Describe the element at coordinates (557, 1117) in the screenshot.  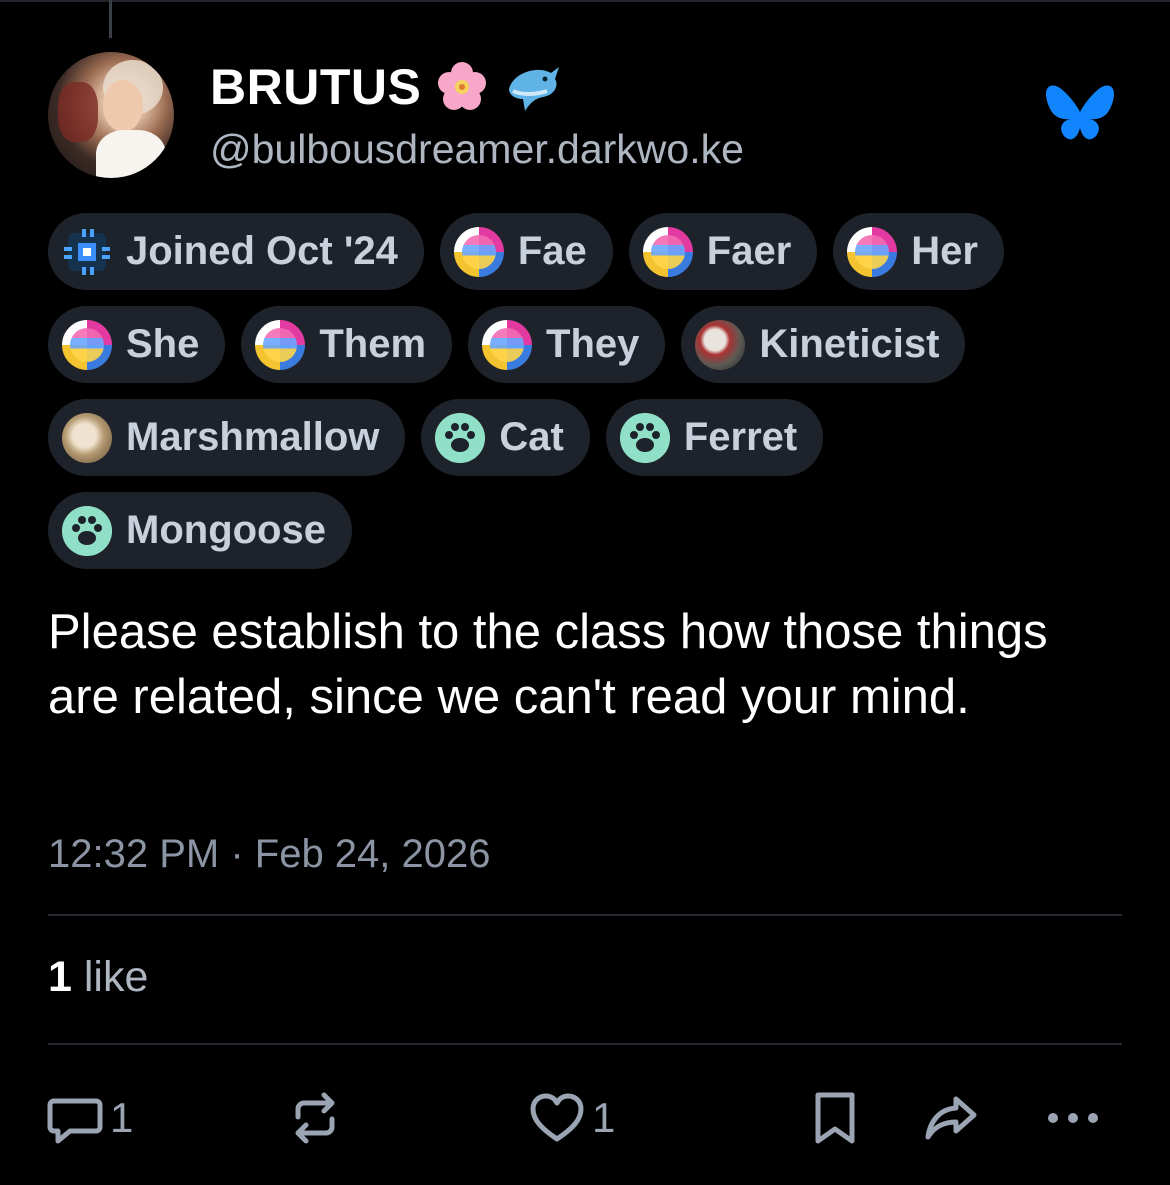
I see `heart-icon` at that location.